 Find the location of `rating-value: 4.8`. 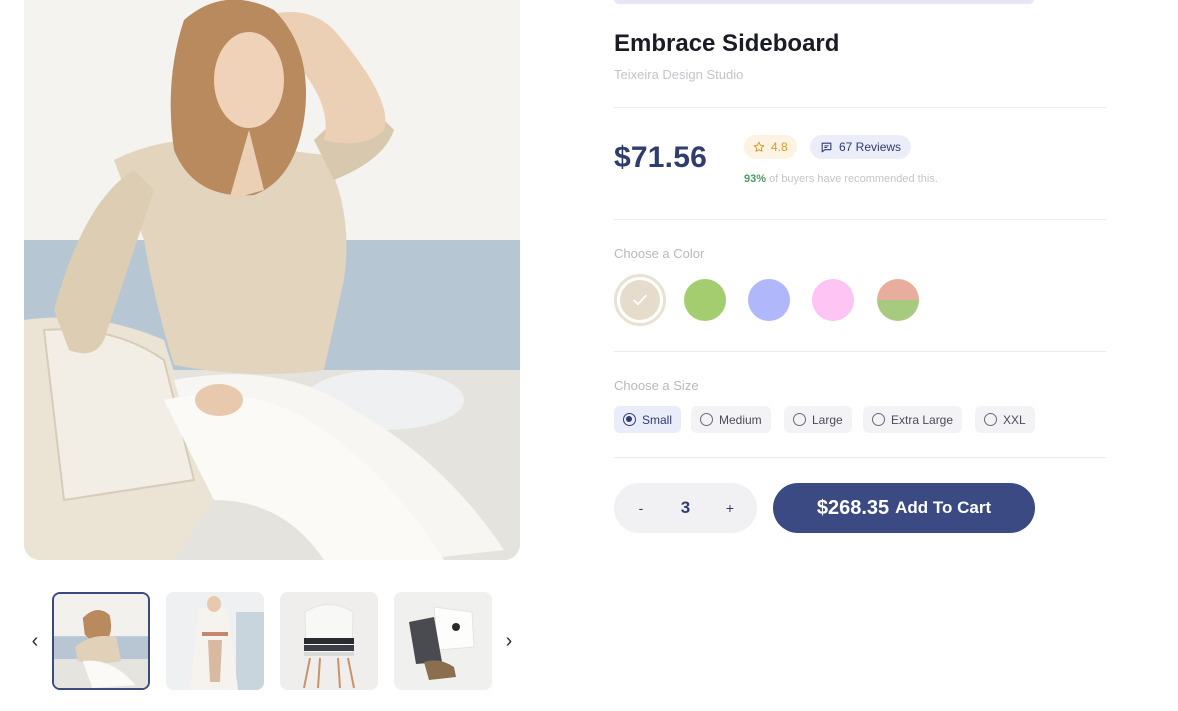

rating-value: 4.8 is located at coordinates (779, 147).